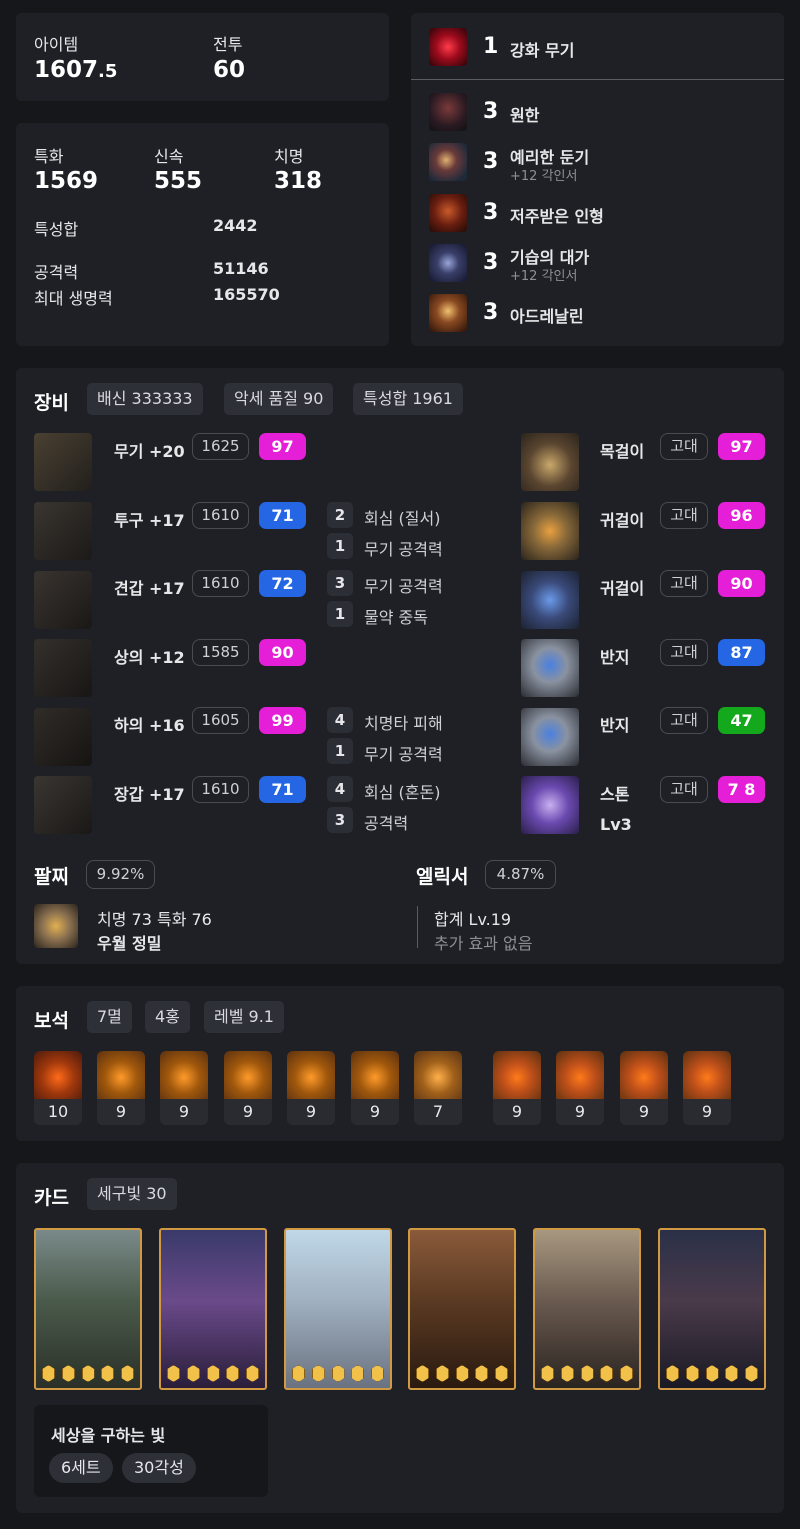 The height and width of the screenshot is (1529, 800). What do you see at coordinates (63, 531) in the screenshot?
I see `helmet-icon` at bounding box center [63, 531].